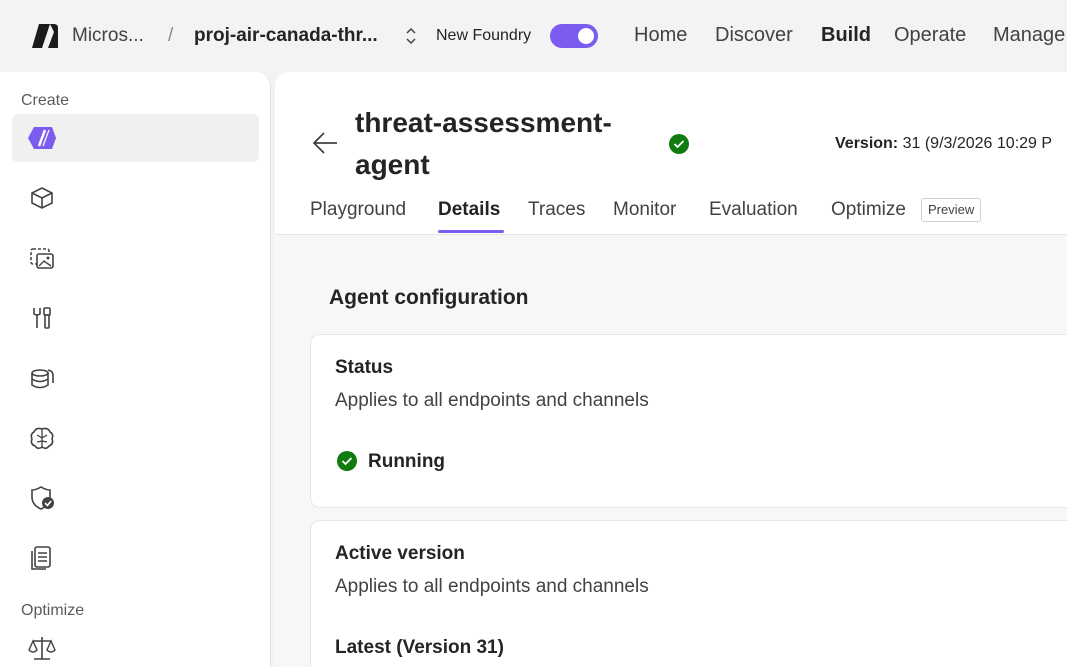 The height and width of the screenshot is (667, 1067). What do you see at coordinates (492, 586) in the screenshot?
I see `active-version-subtitle: Applies to all endpoints and channels` at bounding box center [492, 586].